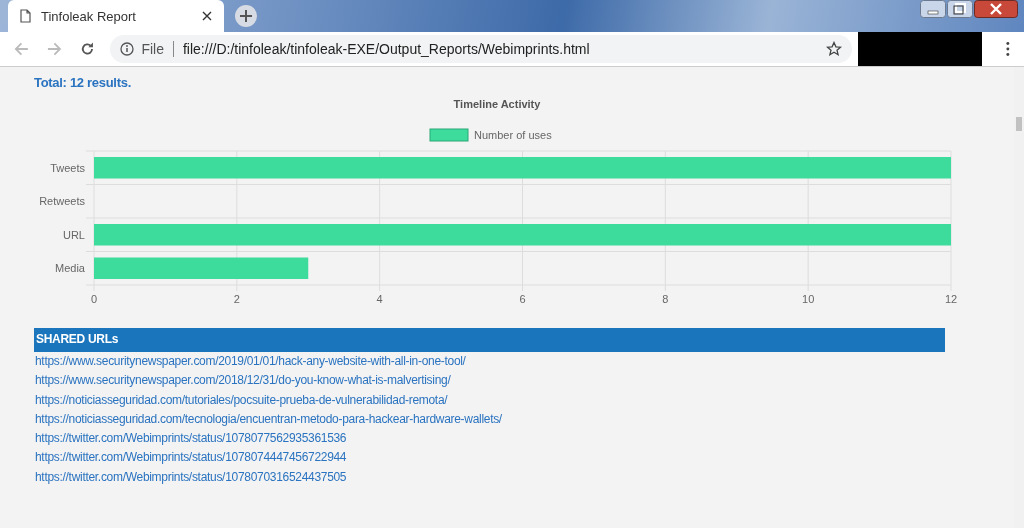  Describe the element at coordinates (933, 9) in the screenshot. I see `minimize-icon` at that location.